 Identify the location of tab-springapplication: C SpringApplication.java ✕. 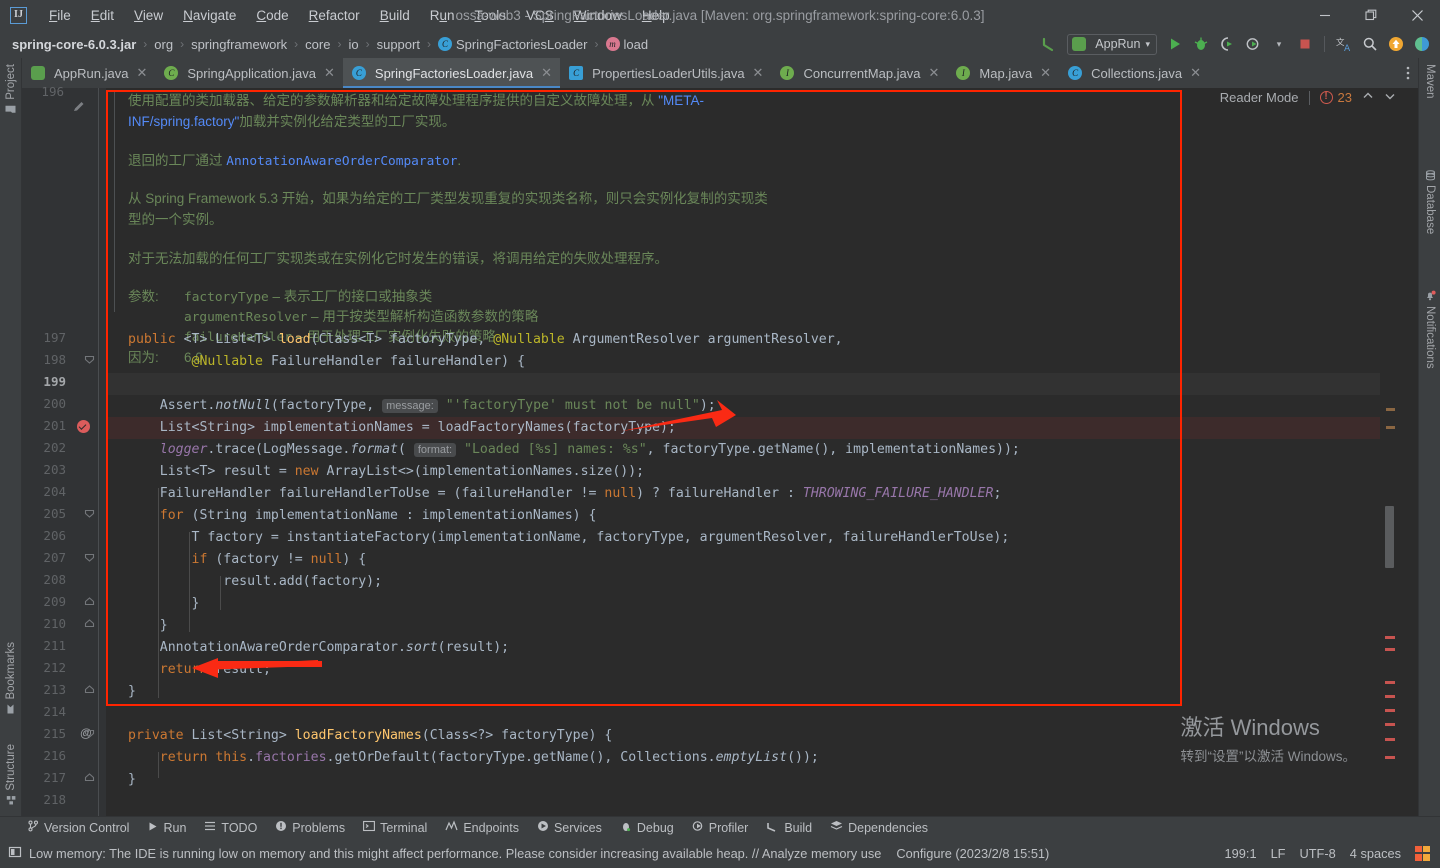
(249, 73).